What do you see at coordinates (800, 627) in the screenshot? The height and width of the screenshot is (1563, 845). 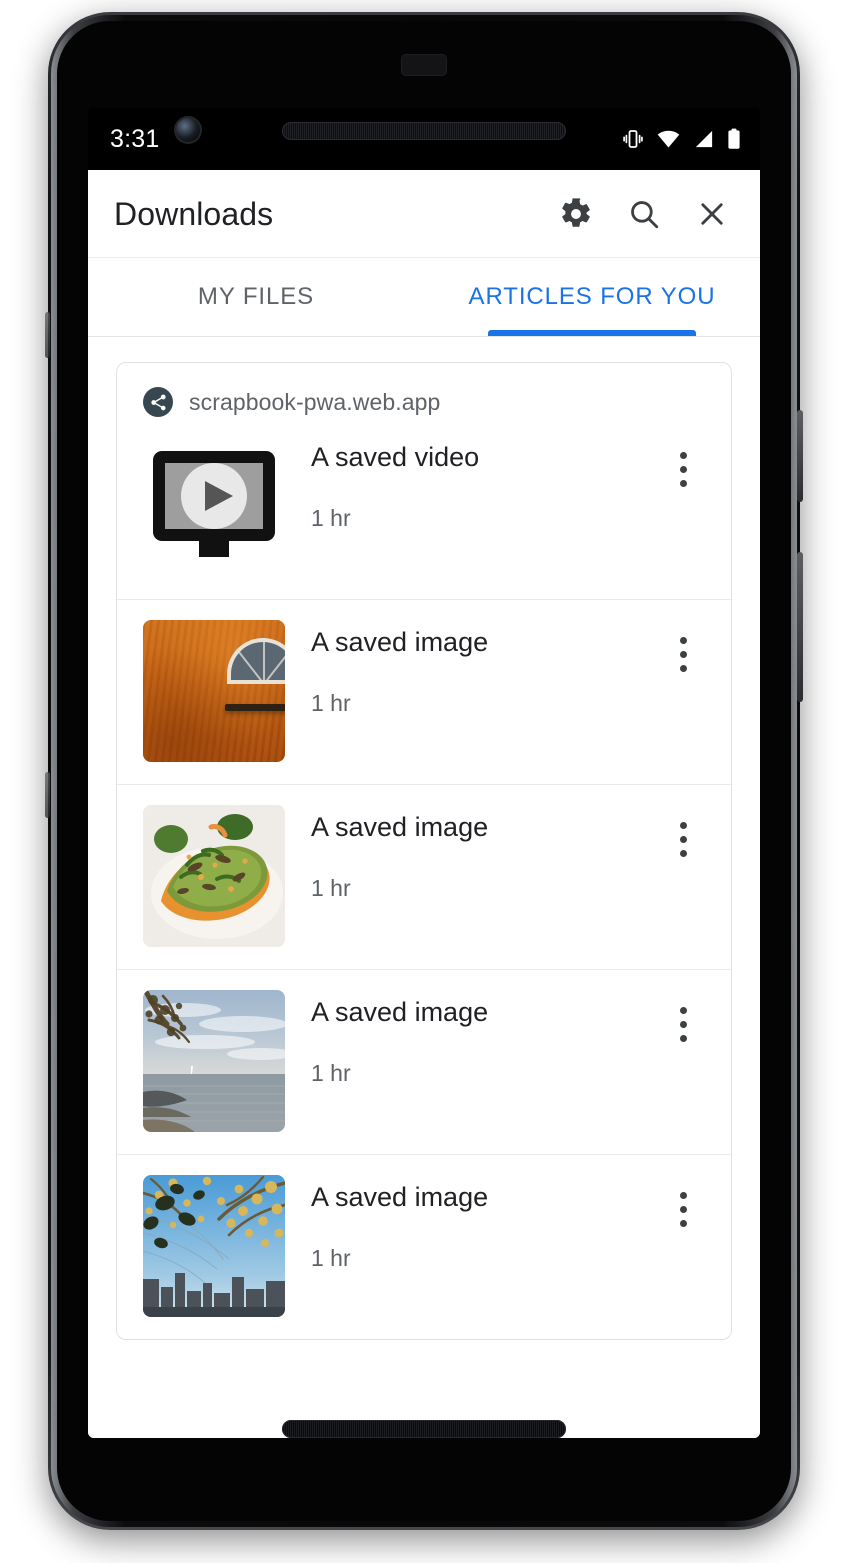 I see `volume-button` at bounding box center [800, 627].